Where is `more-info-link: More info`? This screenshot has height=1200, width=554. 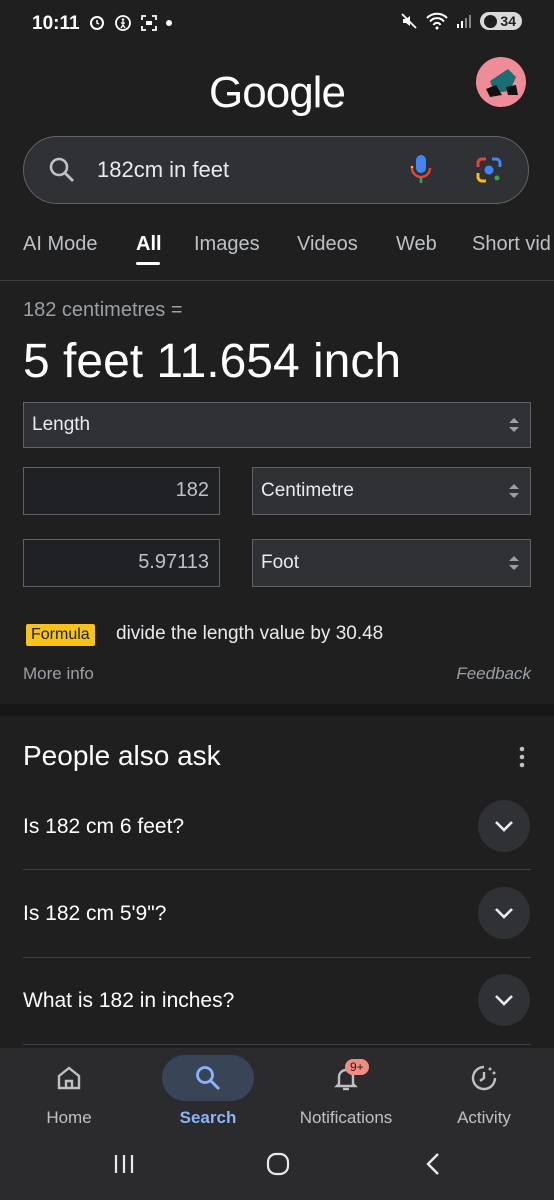 more-info-link: More info is located at coordinates (58, 674).